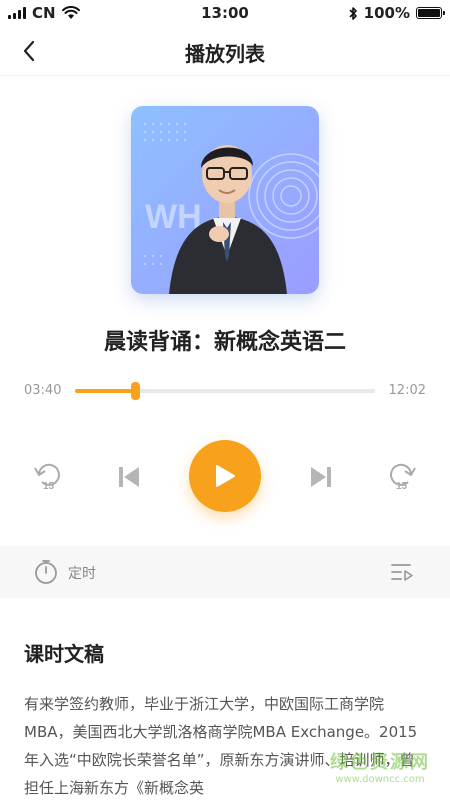  Describe the element at coordinates (225, 13) in the screenshot. I see `status-bar: CN 13:00 100%` at that location.